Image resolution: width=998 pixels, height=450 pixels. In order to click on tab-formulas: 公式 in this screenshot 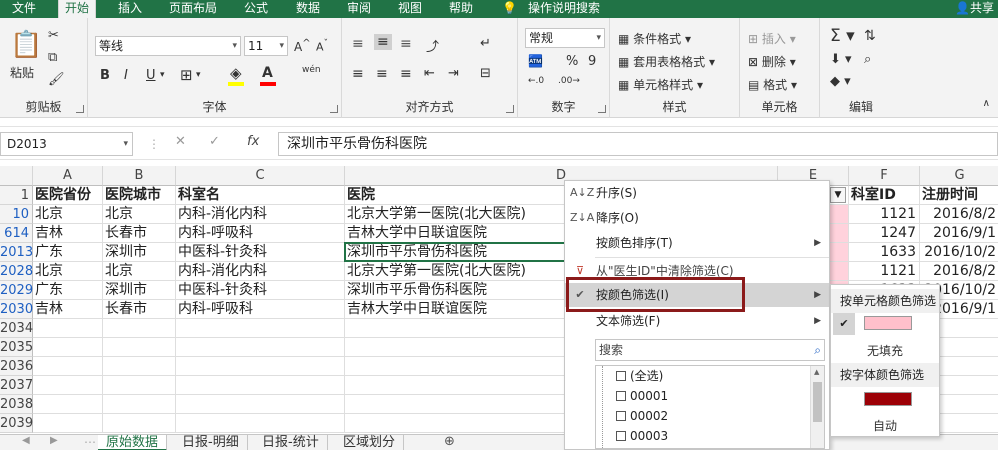, I will do `click(256, 9)`.